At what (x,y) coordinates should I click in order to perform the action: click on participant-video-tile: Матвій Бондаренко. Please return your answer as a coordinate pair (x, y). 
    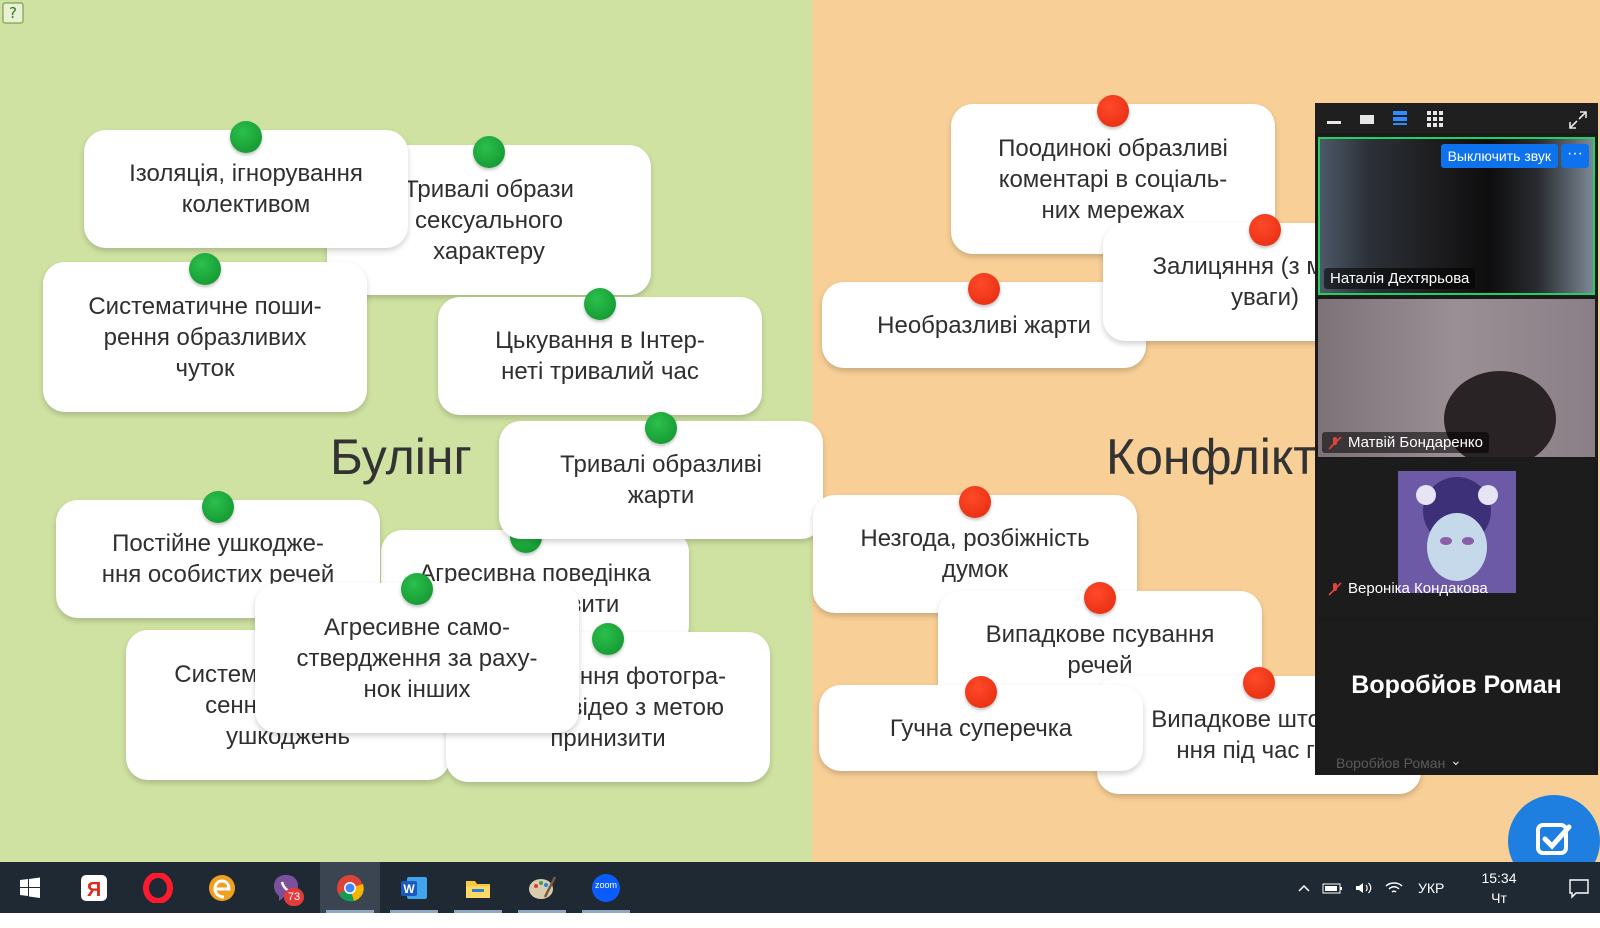
    Looking at the image, I should click on (1456, 378).